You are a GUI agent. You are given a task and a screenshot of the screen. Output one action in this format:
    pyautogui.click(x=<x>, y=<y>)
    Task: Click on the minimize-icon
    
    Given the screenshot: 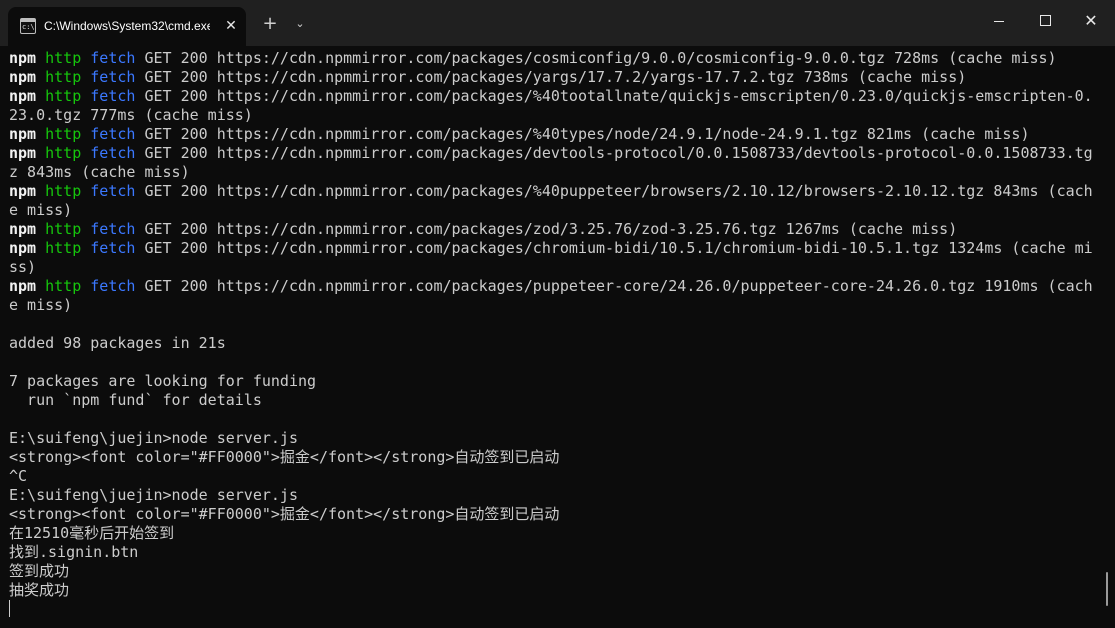 What is the action you would take?
    pyautogui.click(x=999, y=21)
    